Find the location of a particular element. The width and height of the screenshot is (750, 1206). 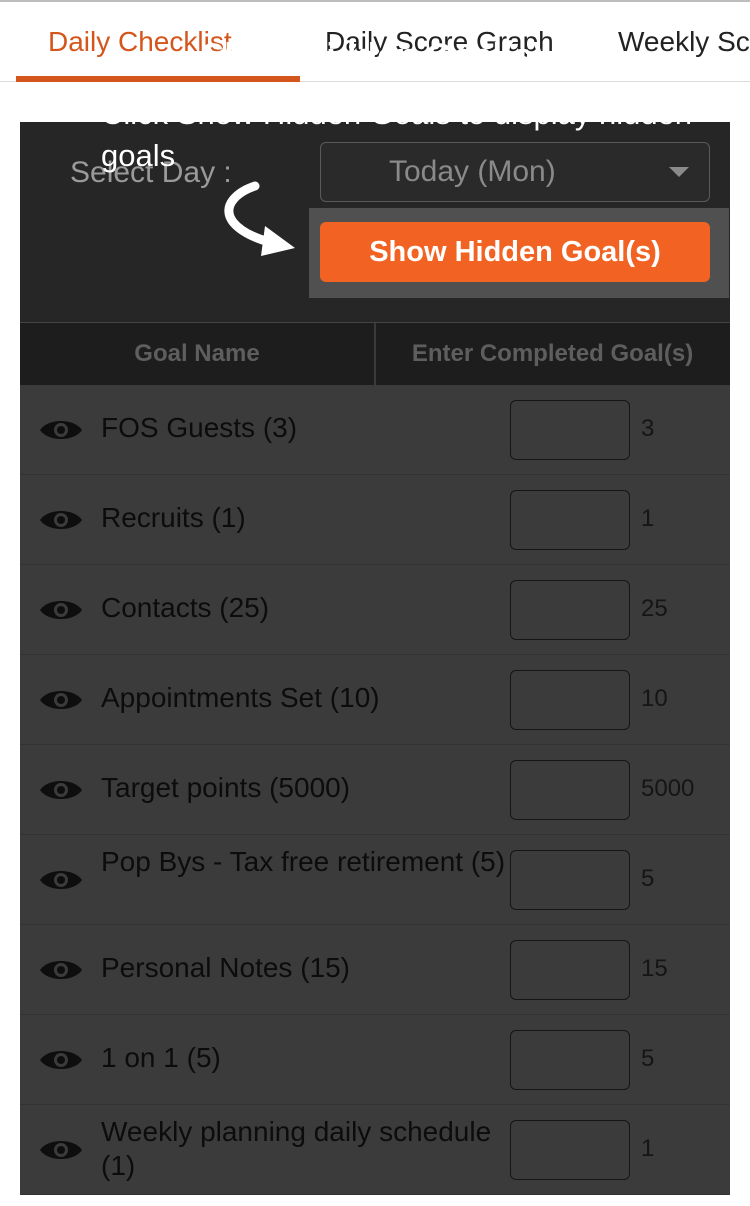

table-row: Appointments Set (10) 10 is located at coordinates (375, 700).